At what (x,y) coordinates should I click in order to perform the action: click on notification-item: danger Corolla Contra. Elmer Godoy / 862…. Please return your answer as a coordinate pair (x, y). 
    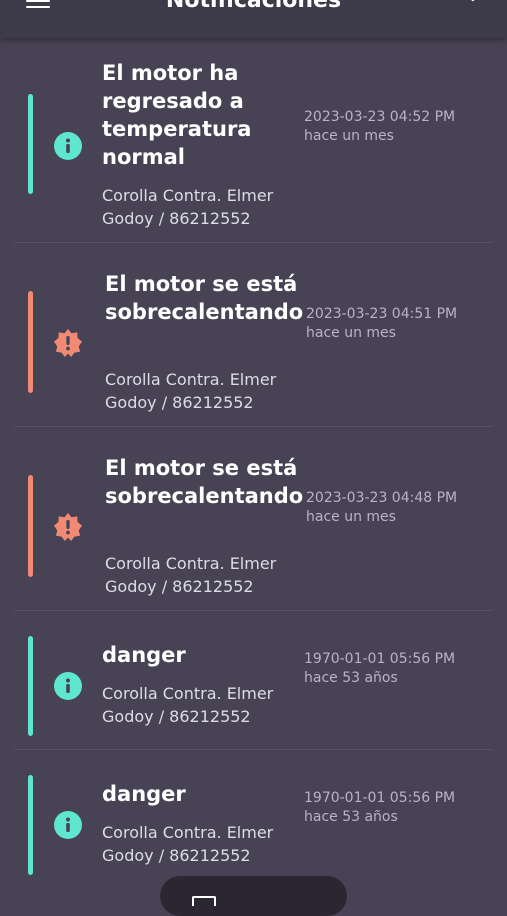
    Looking at the image, I should click on (253, 680).